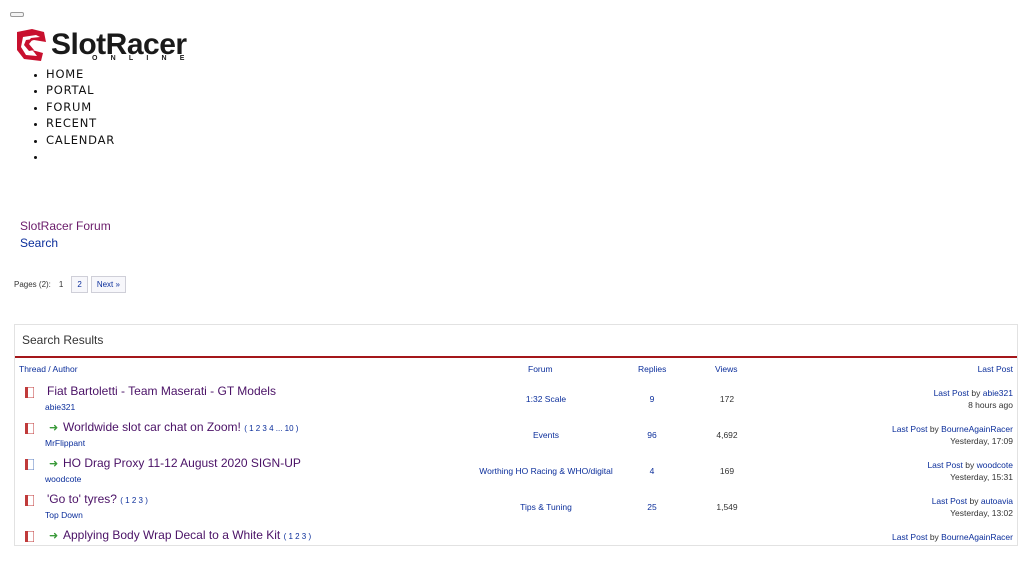  I want to click on results-title: Search Results, so click(516, 341).